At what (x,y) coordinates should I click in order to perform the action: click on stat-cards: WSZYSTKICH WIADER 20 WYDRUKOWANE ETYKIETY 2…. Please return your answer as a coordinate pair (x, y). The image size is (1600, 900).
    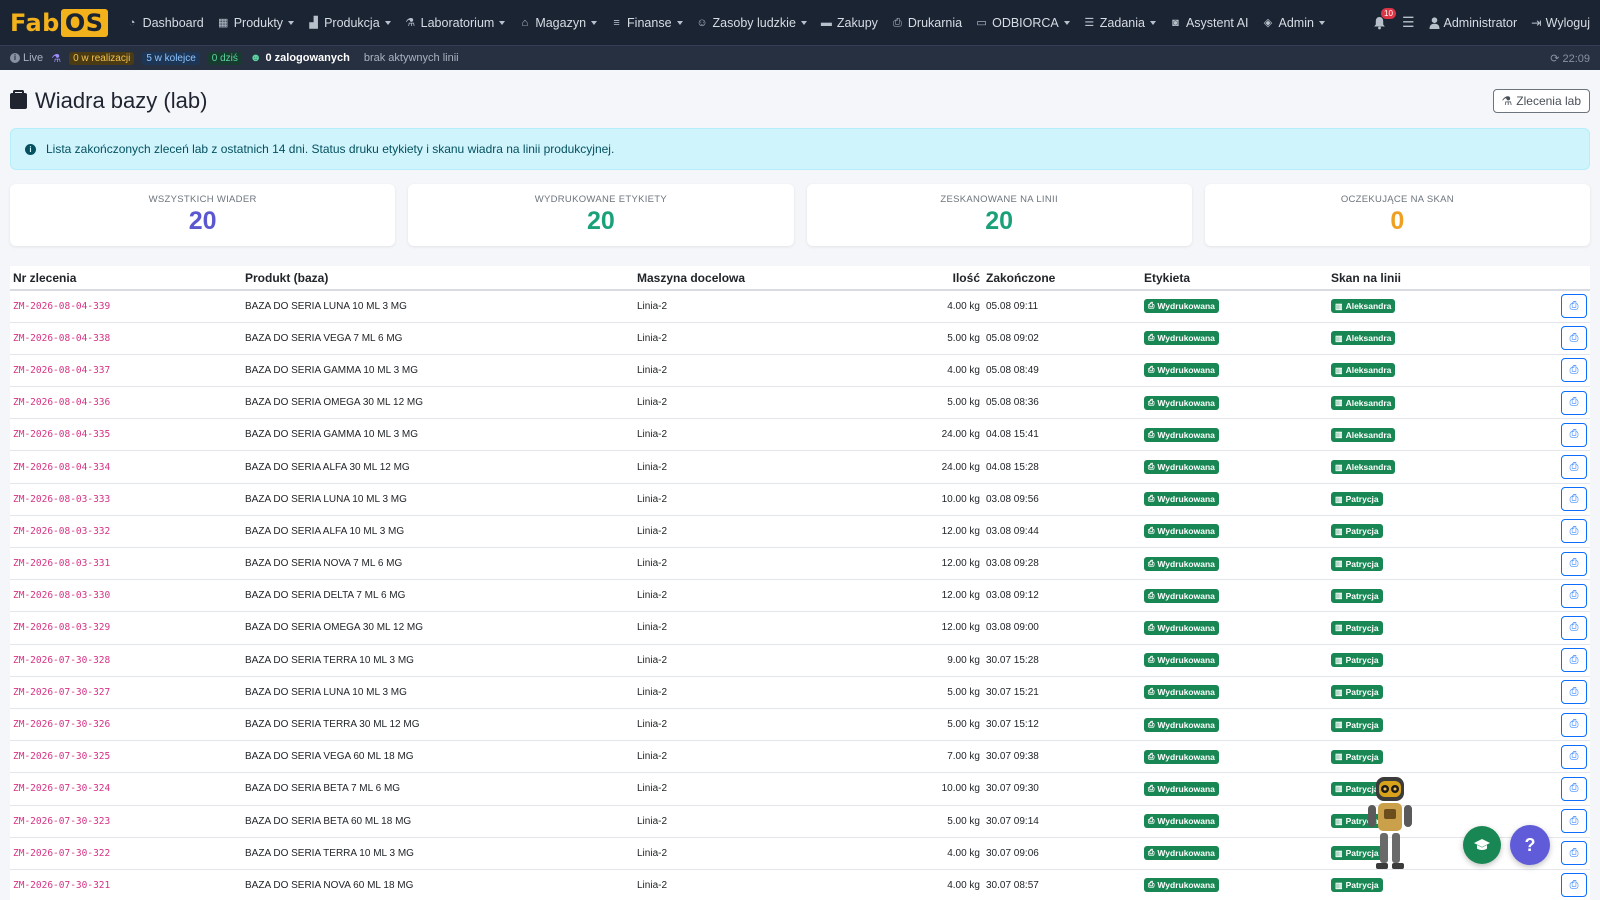
    Looking at the image, I should click on (800, 208).